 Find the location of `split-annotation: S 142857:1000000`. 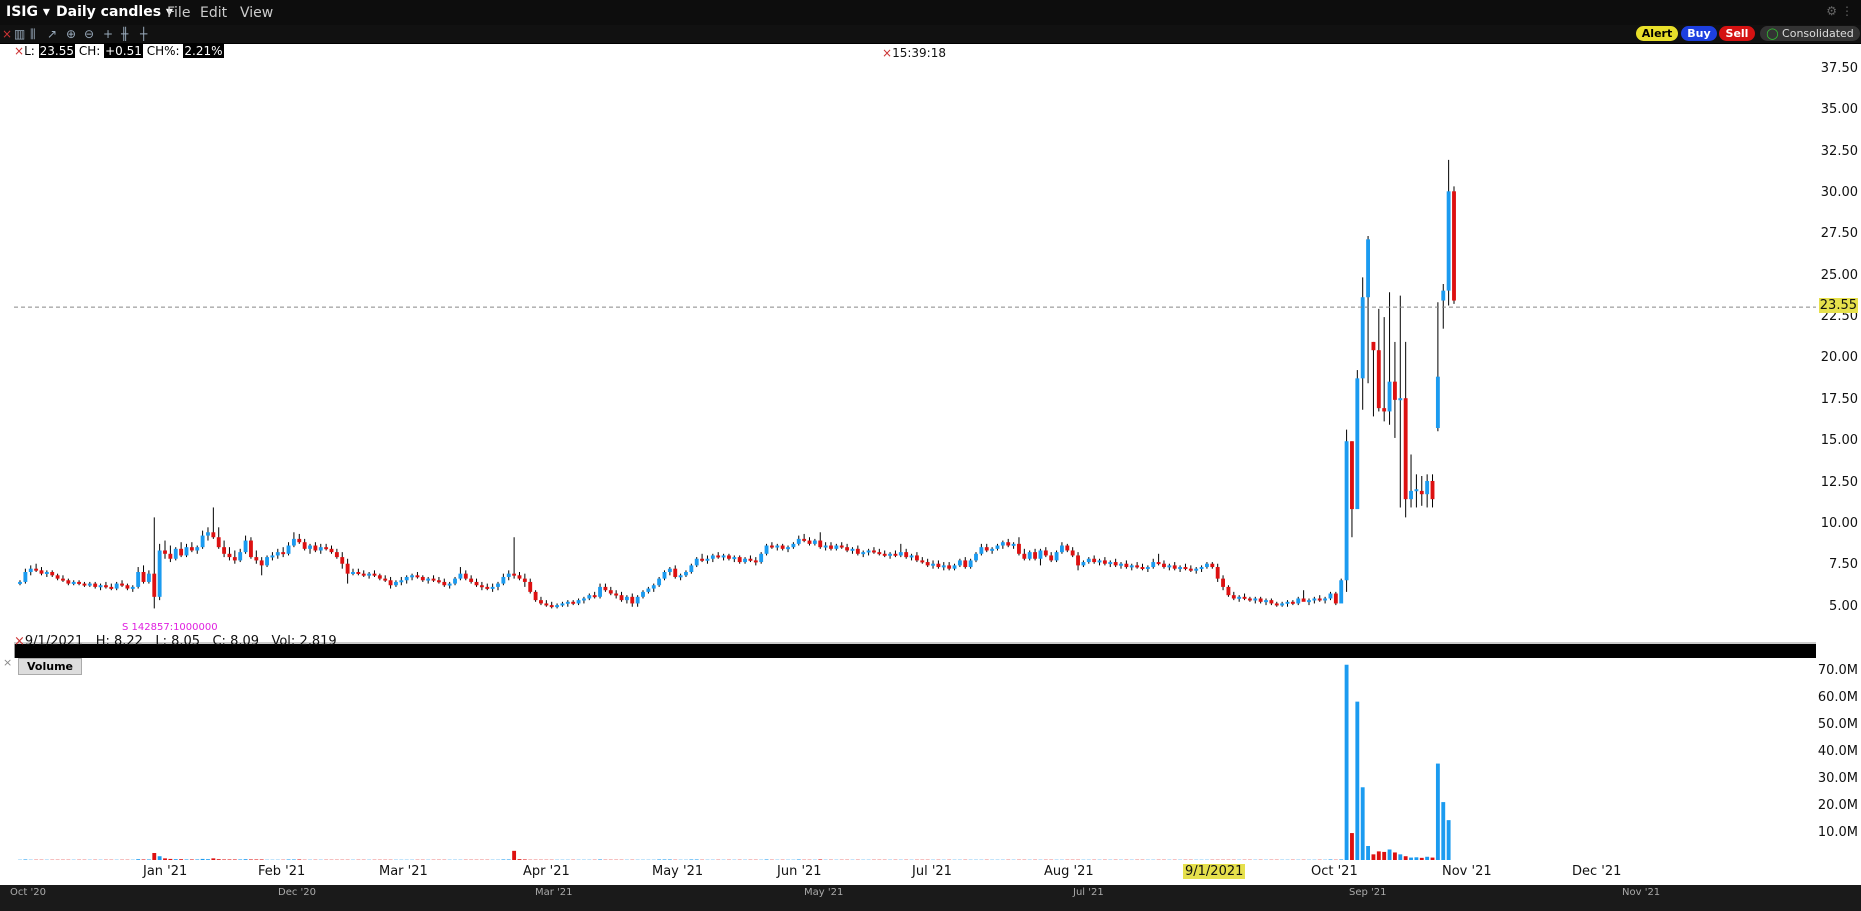

split-annotation: S 142857:1000000 is located at coordinates (170, 627).